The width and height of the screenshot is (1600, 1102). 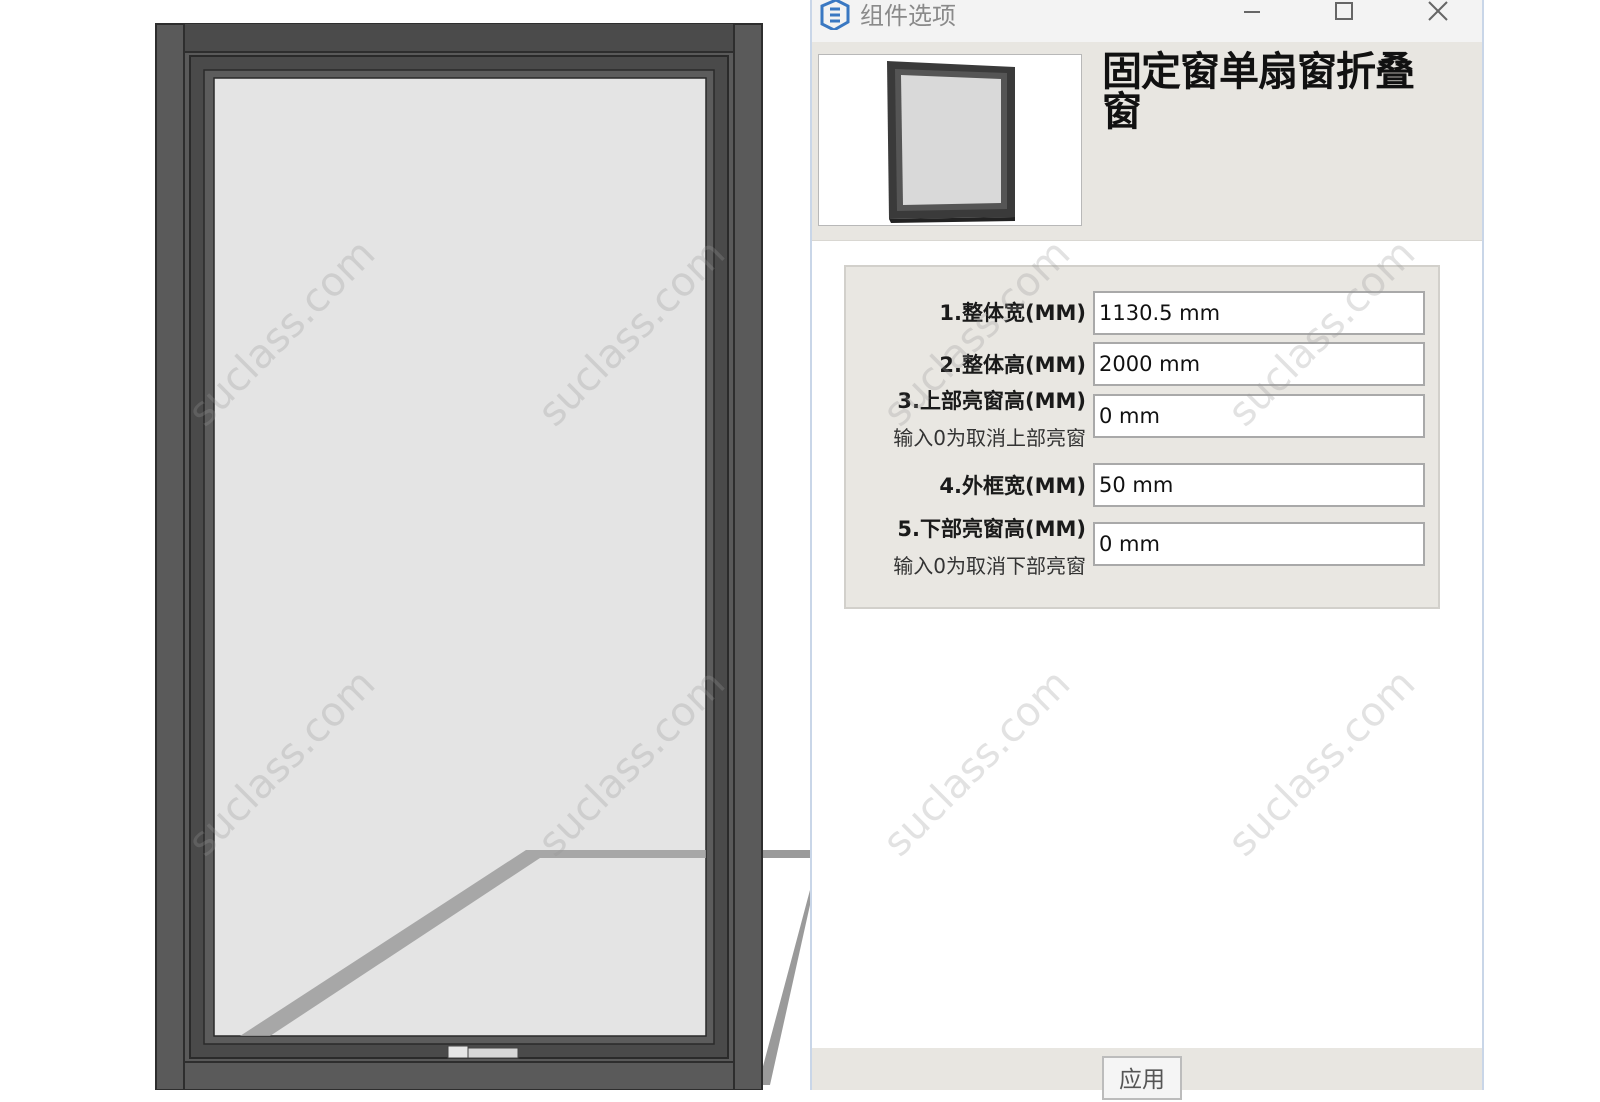 What do you see at coordinates (1438, 13) in the screenshot?
I see `close-icon` at bounding box center [1438, 13].